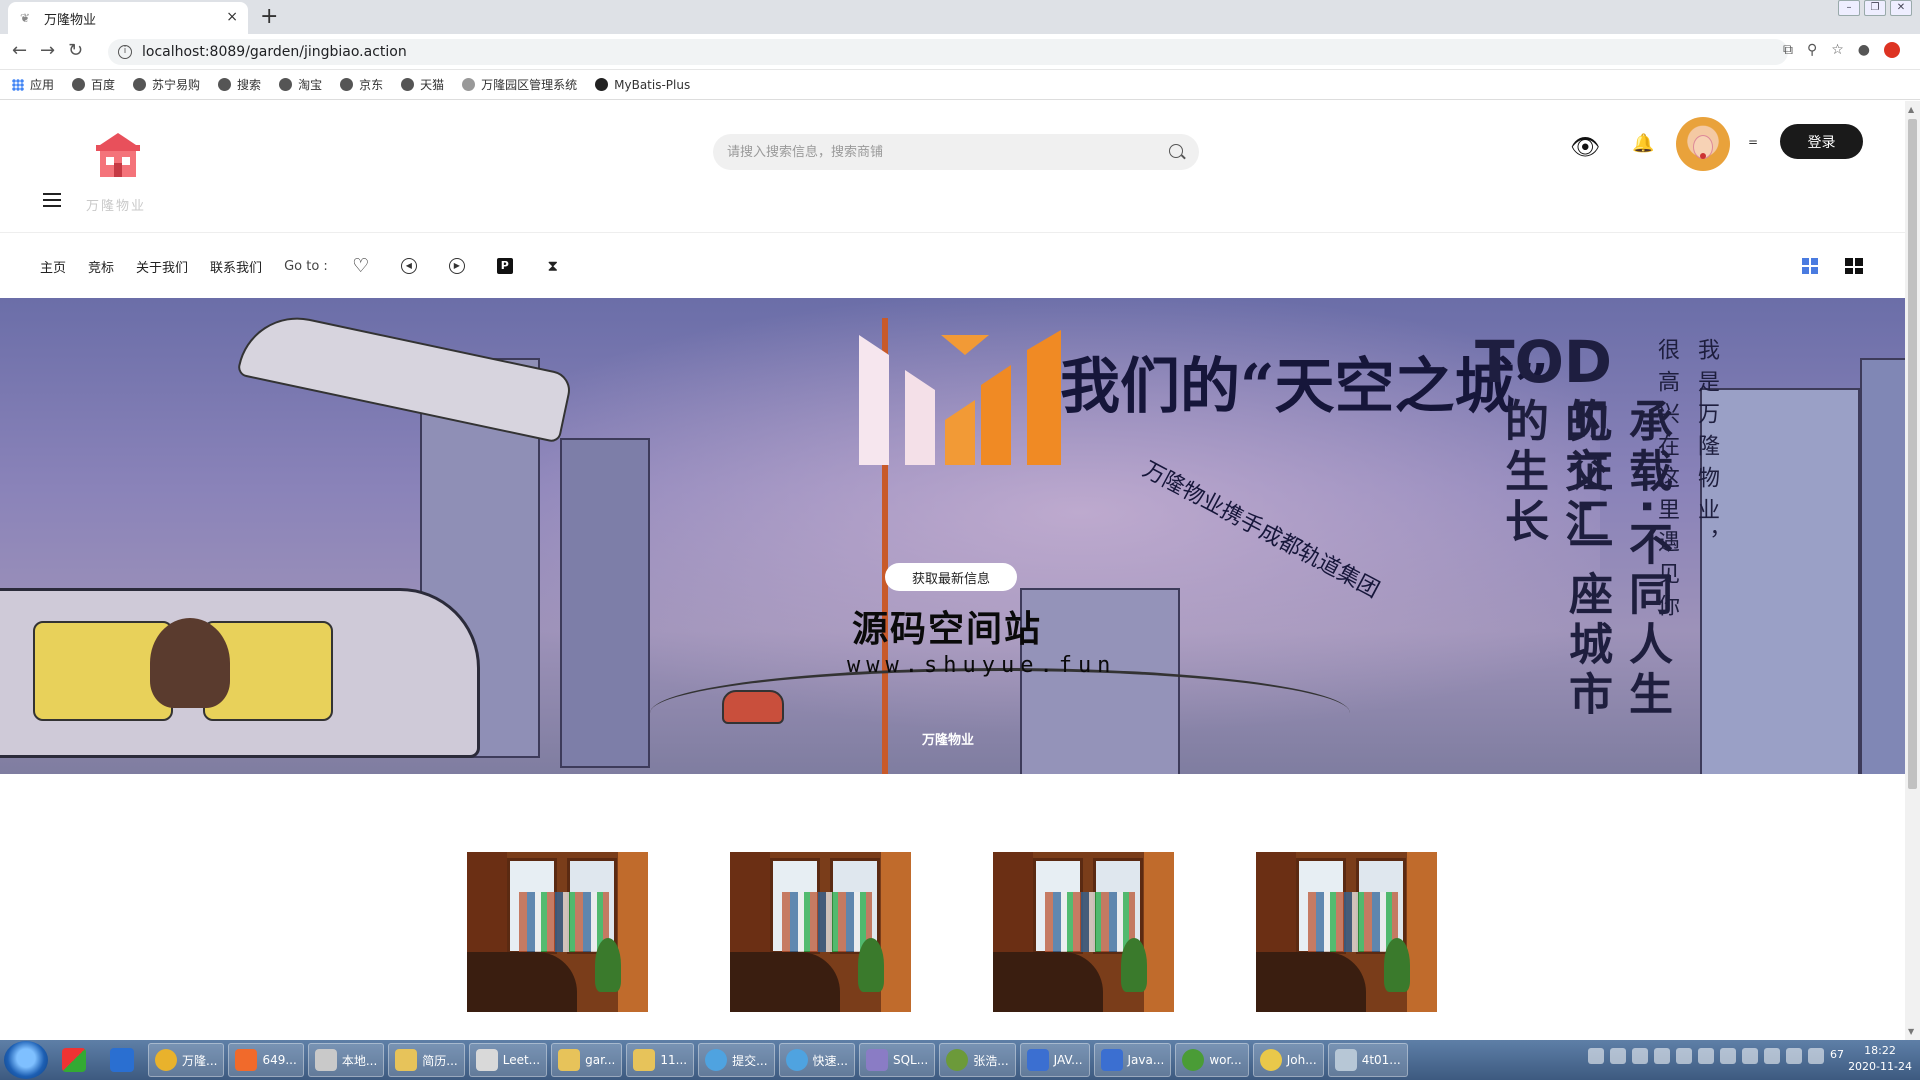  Describe the element at coordinates (422, 84) in the screenshot. I see `bookmark-item: 天猫` at that location.